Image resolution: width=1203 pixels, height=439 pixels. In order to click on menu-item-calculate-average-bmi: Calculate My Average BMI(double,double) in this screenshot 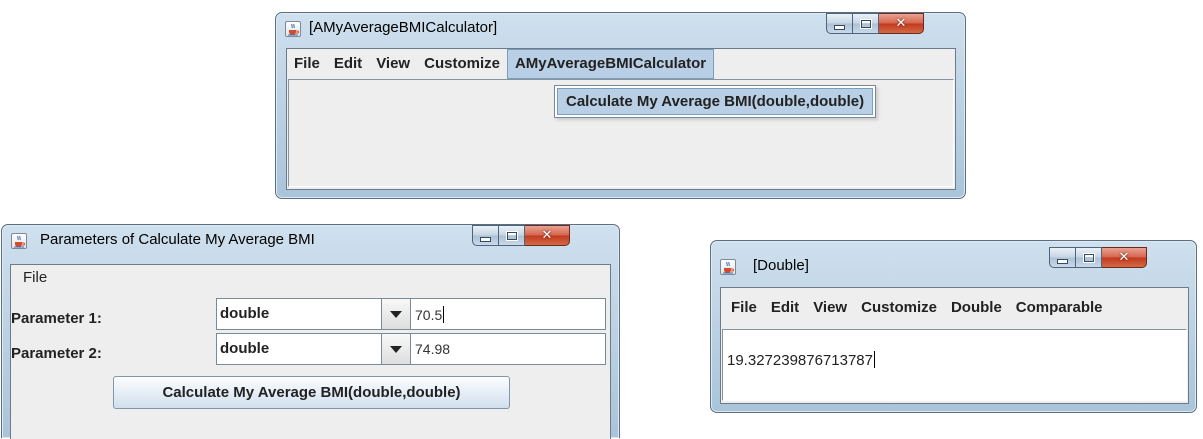, I will do `click(715, 101)`.